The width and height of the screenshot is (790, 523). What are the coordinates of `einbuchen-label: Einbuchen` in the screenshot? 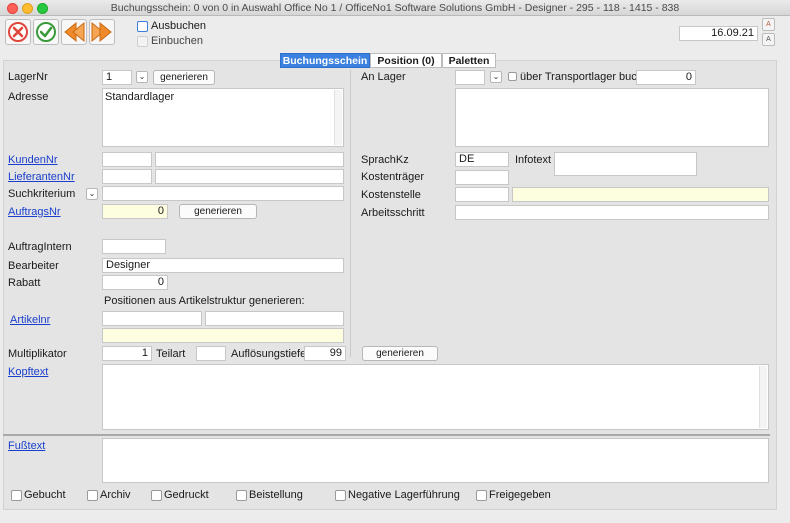 It's located at (177, 41).